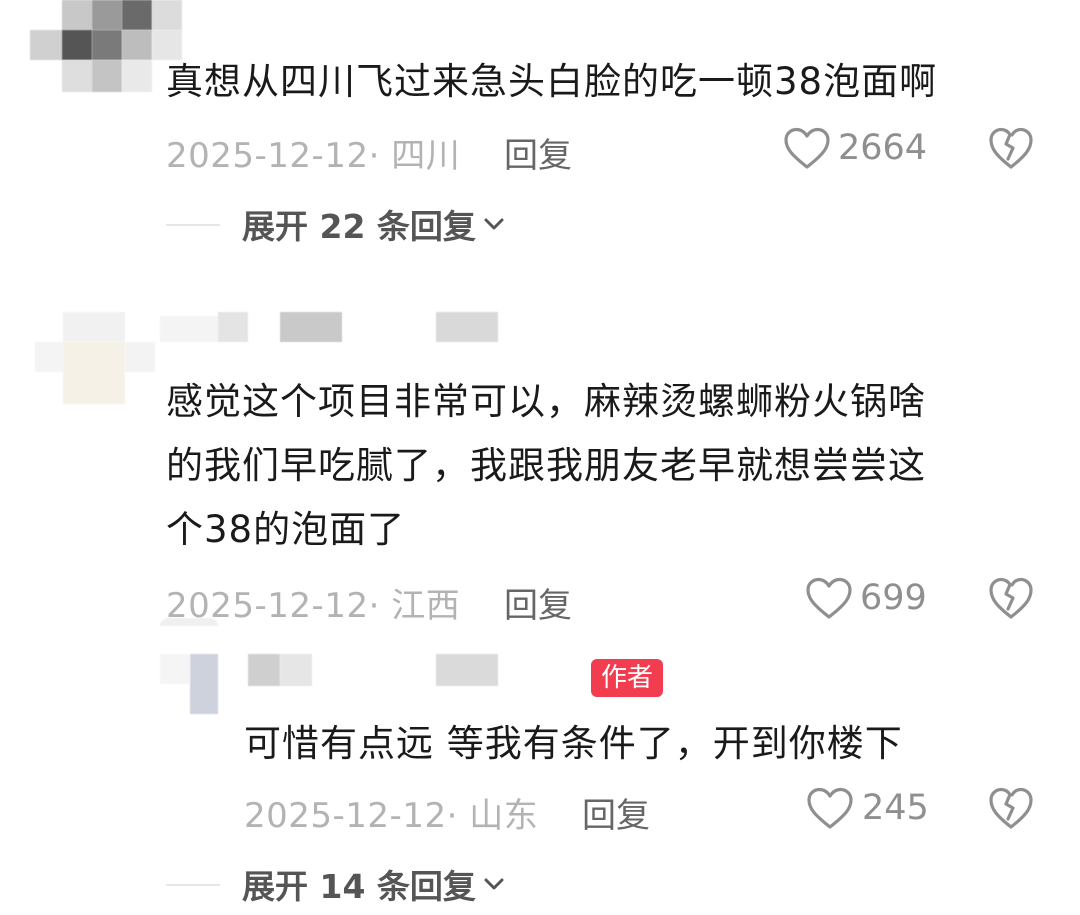 Image resolution: width=1080 pixels, height=915 pixels. Describe the element at coordinates (627, 678) in the screenshot. I see `author-badge: 作者` at that location.